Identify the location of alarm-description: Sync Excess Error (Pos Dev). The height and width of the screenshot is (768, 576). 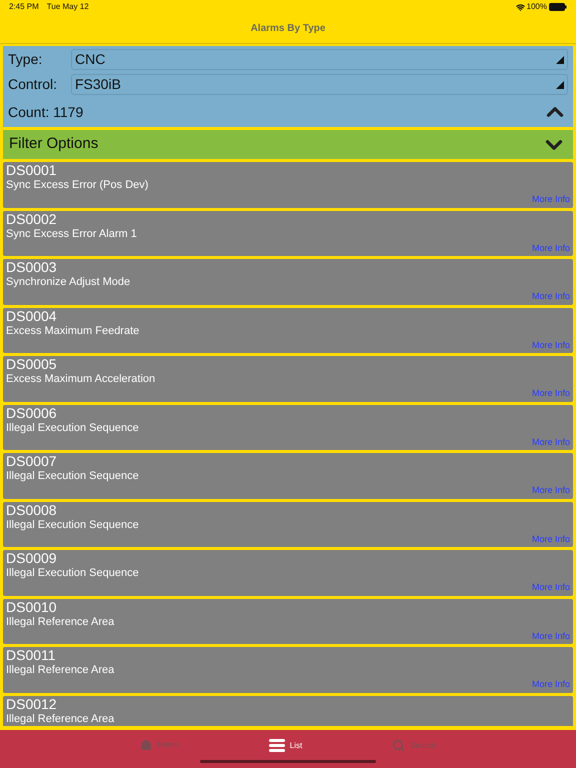
(78, 185).